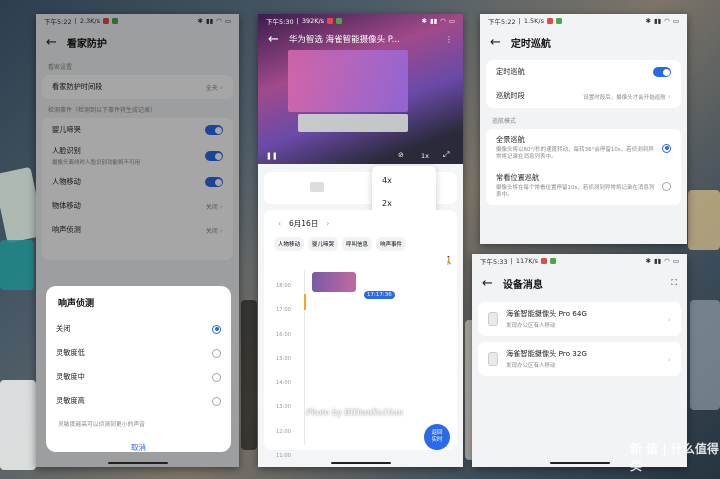  I want to click on page-title: 定时巡航, so click(530, 44).